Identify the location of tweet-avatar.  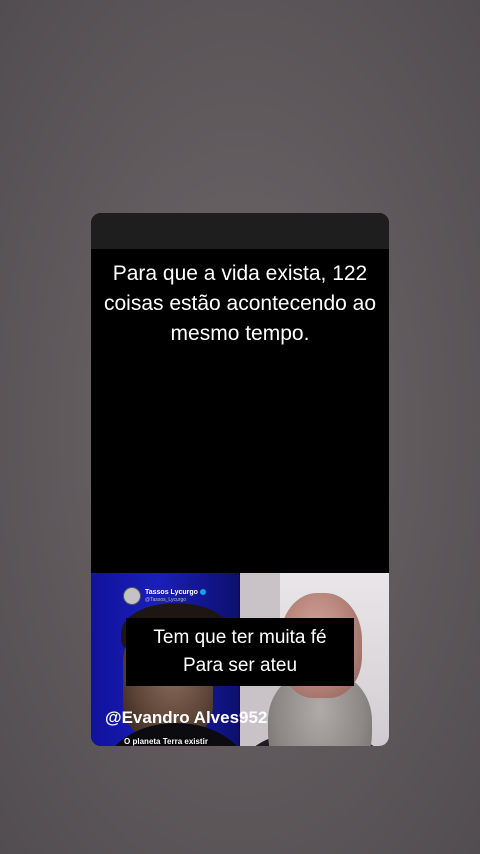
(132, 596).